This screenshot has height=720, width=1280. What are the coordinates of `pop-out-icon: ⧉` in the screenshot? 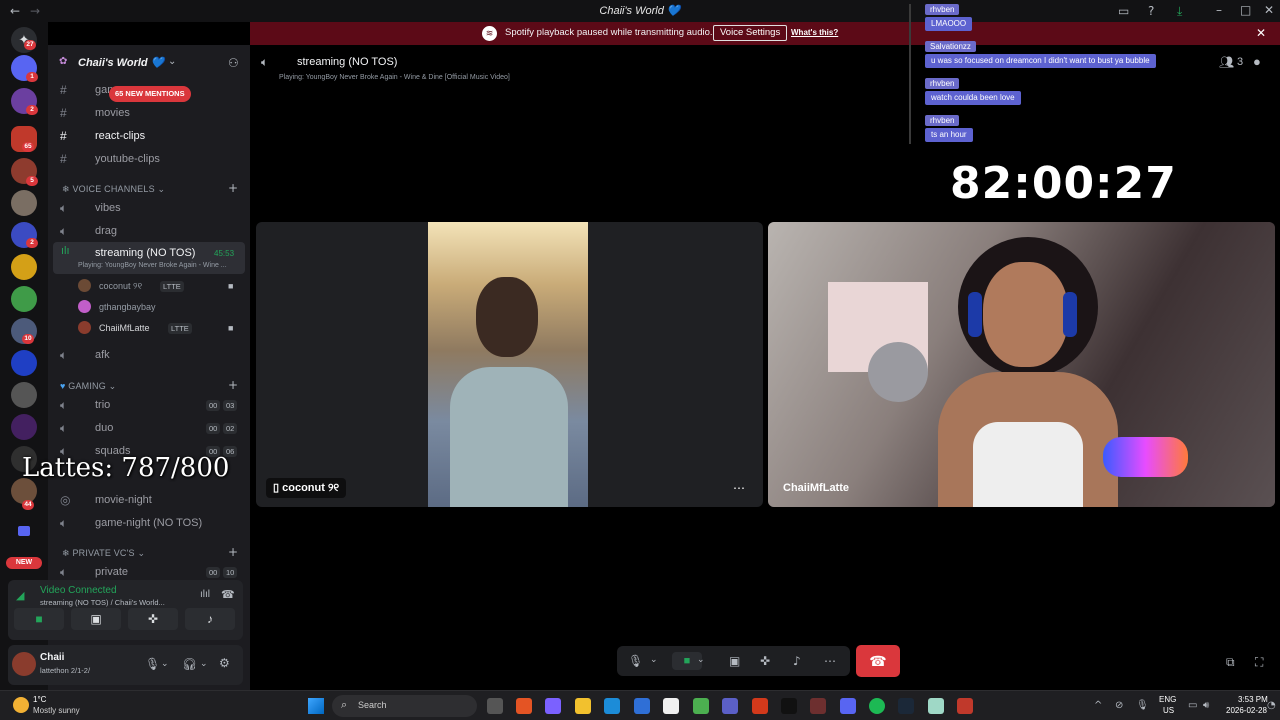 It's located at (1230, 662).